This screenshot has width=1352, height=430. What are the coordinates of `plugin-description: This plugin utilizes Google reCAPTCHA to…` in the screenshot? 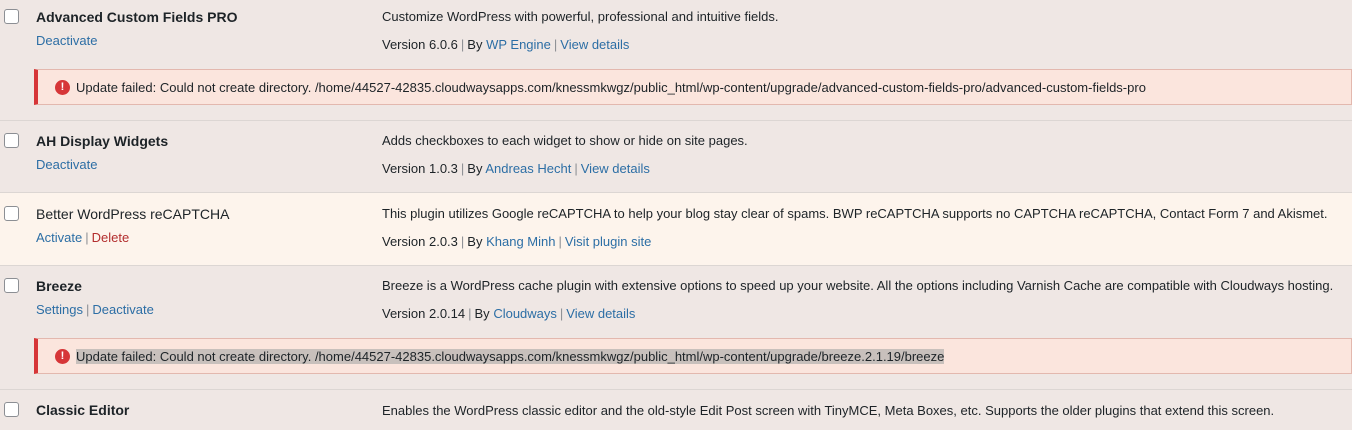 It's located at (855, 213).